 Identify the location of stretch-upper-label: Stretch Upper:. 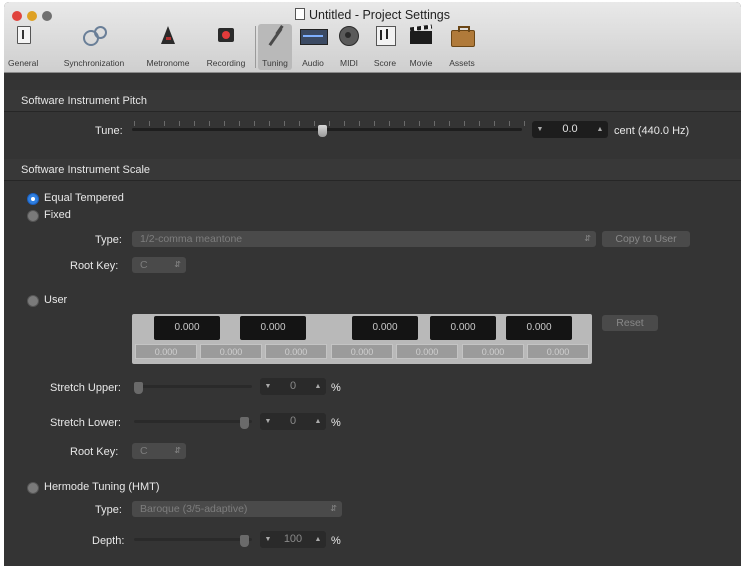
(85, 388).